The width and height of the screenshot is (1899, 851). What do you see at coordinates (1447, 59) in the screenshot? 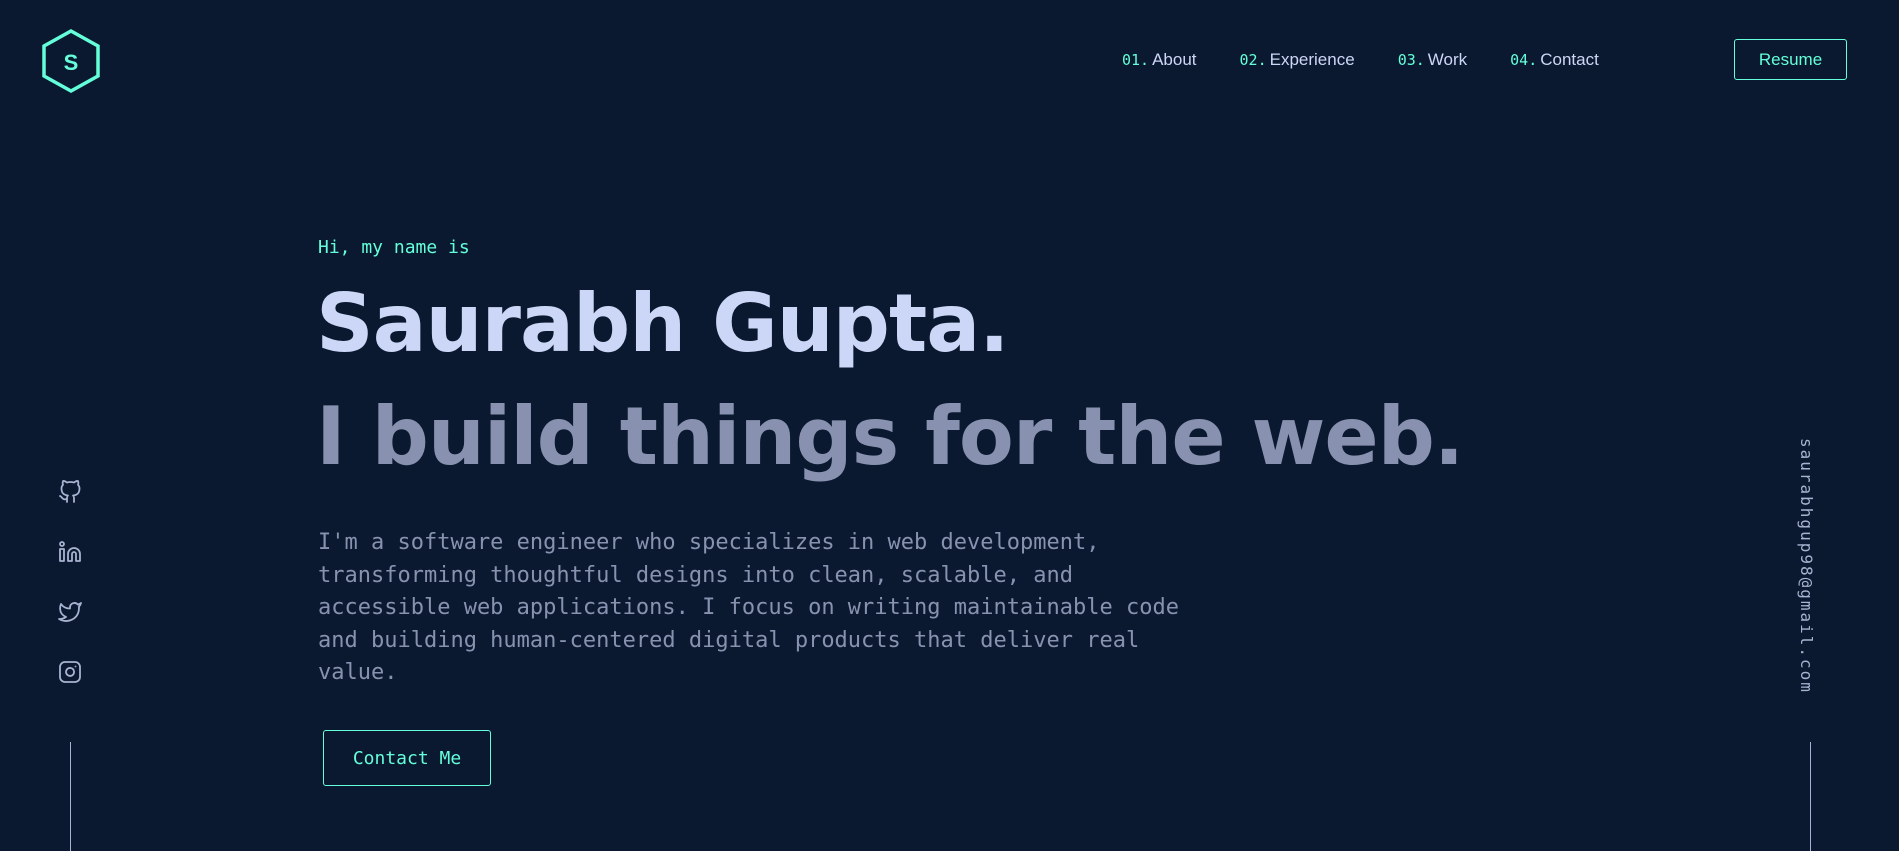
I see `nav-item-label: Work` at bounding box center [1447, 59].